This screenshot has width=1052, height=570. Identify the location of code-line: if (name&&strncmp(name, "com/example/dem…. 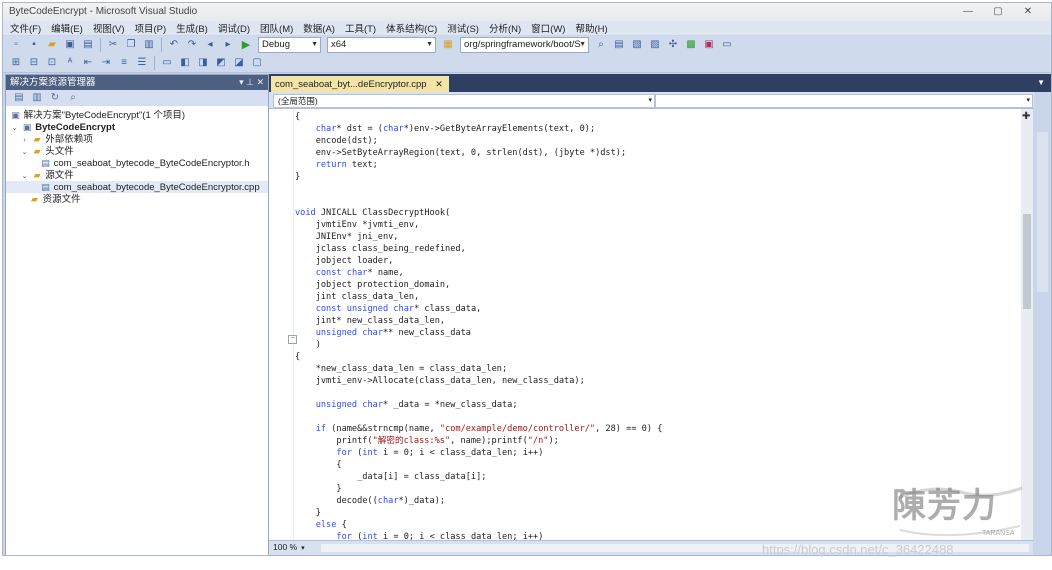
(658, 429).